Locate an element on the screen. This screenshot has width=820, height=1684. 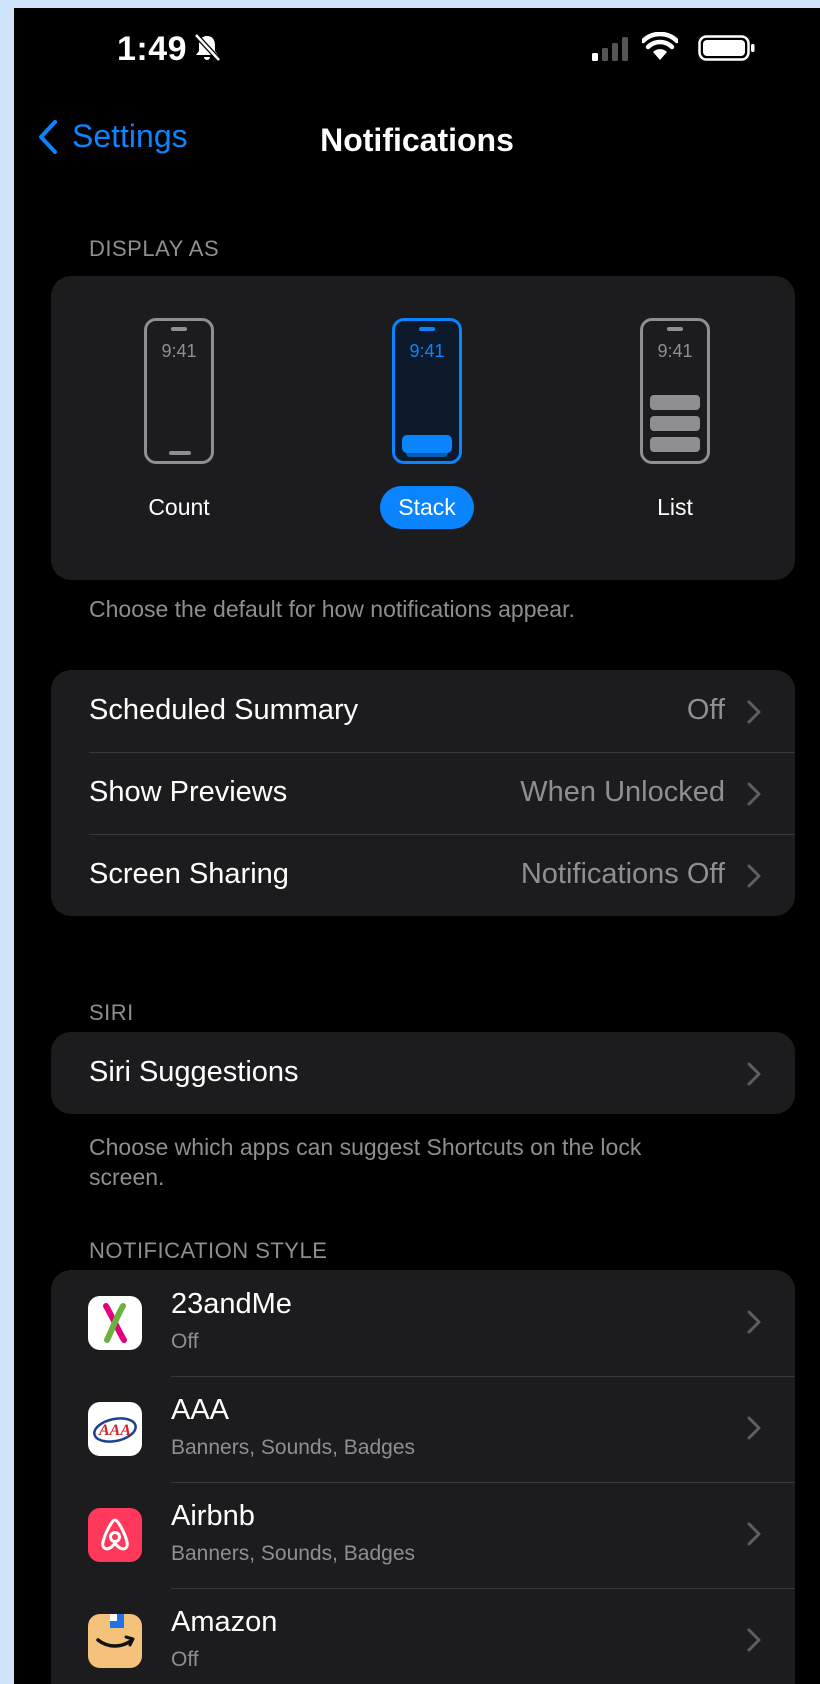
navigation-bar: Settings Notifications is located at coordinates (417, 140).